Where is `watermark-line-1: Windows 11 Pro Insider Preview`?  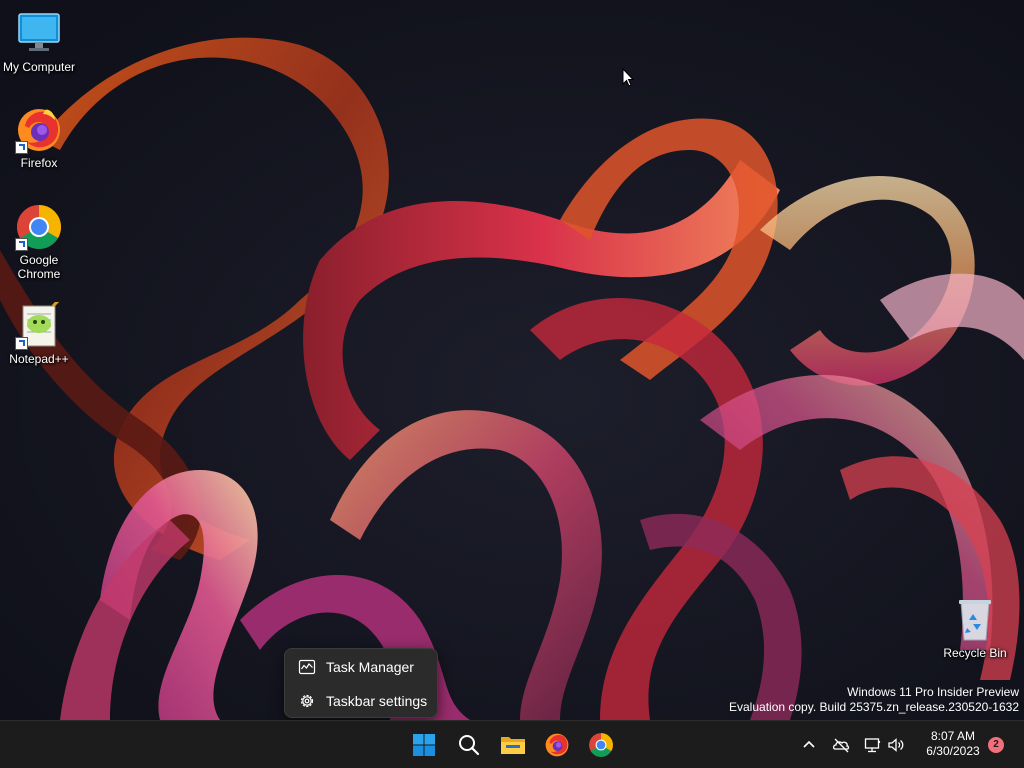 watermark-line-1: Windows 11 Pro Insider Preview is located at coordinates (933, 692).